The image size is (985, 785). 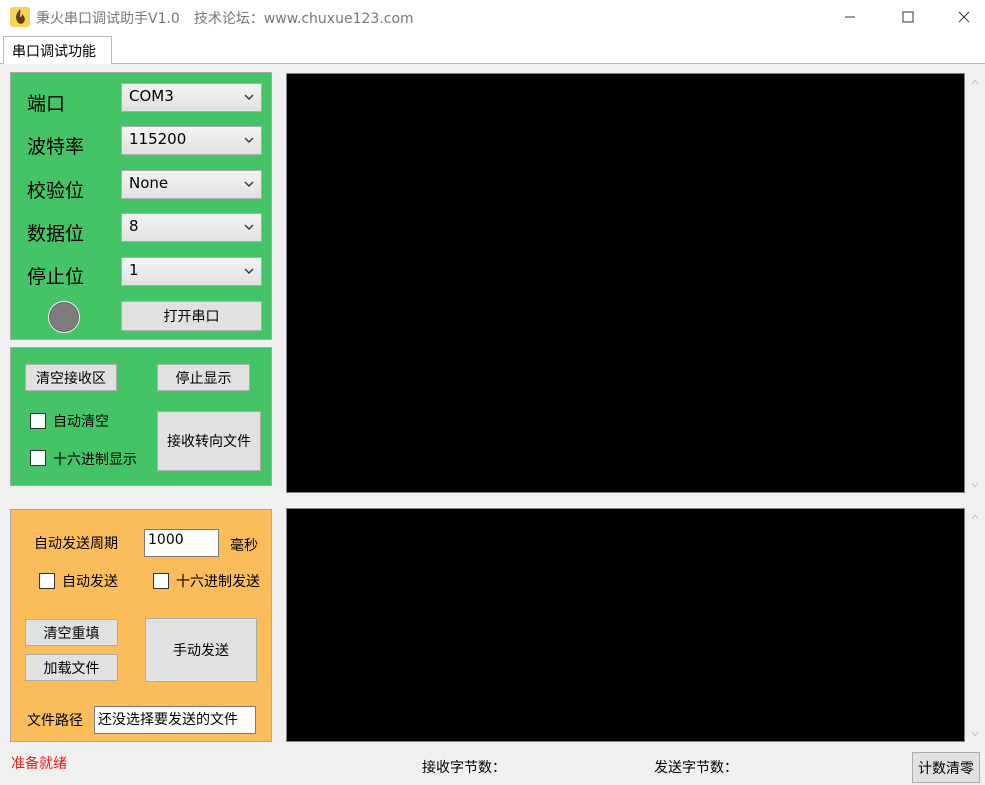 I want to click on window-title: 秉火串口调试助手V1.0, so click(x=108, y=19).